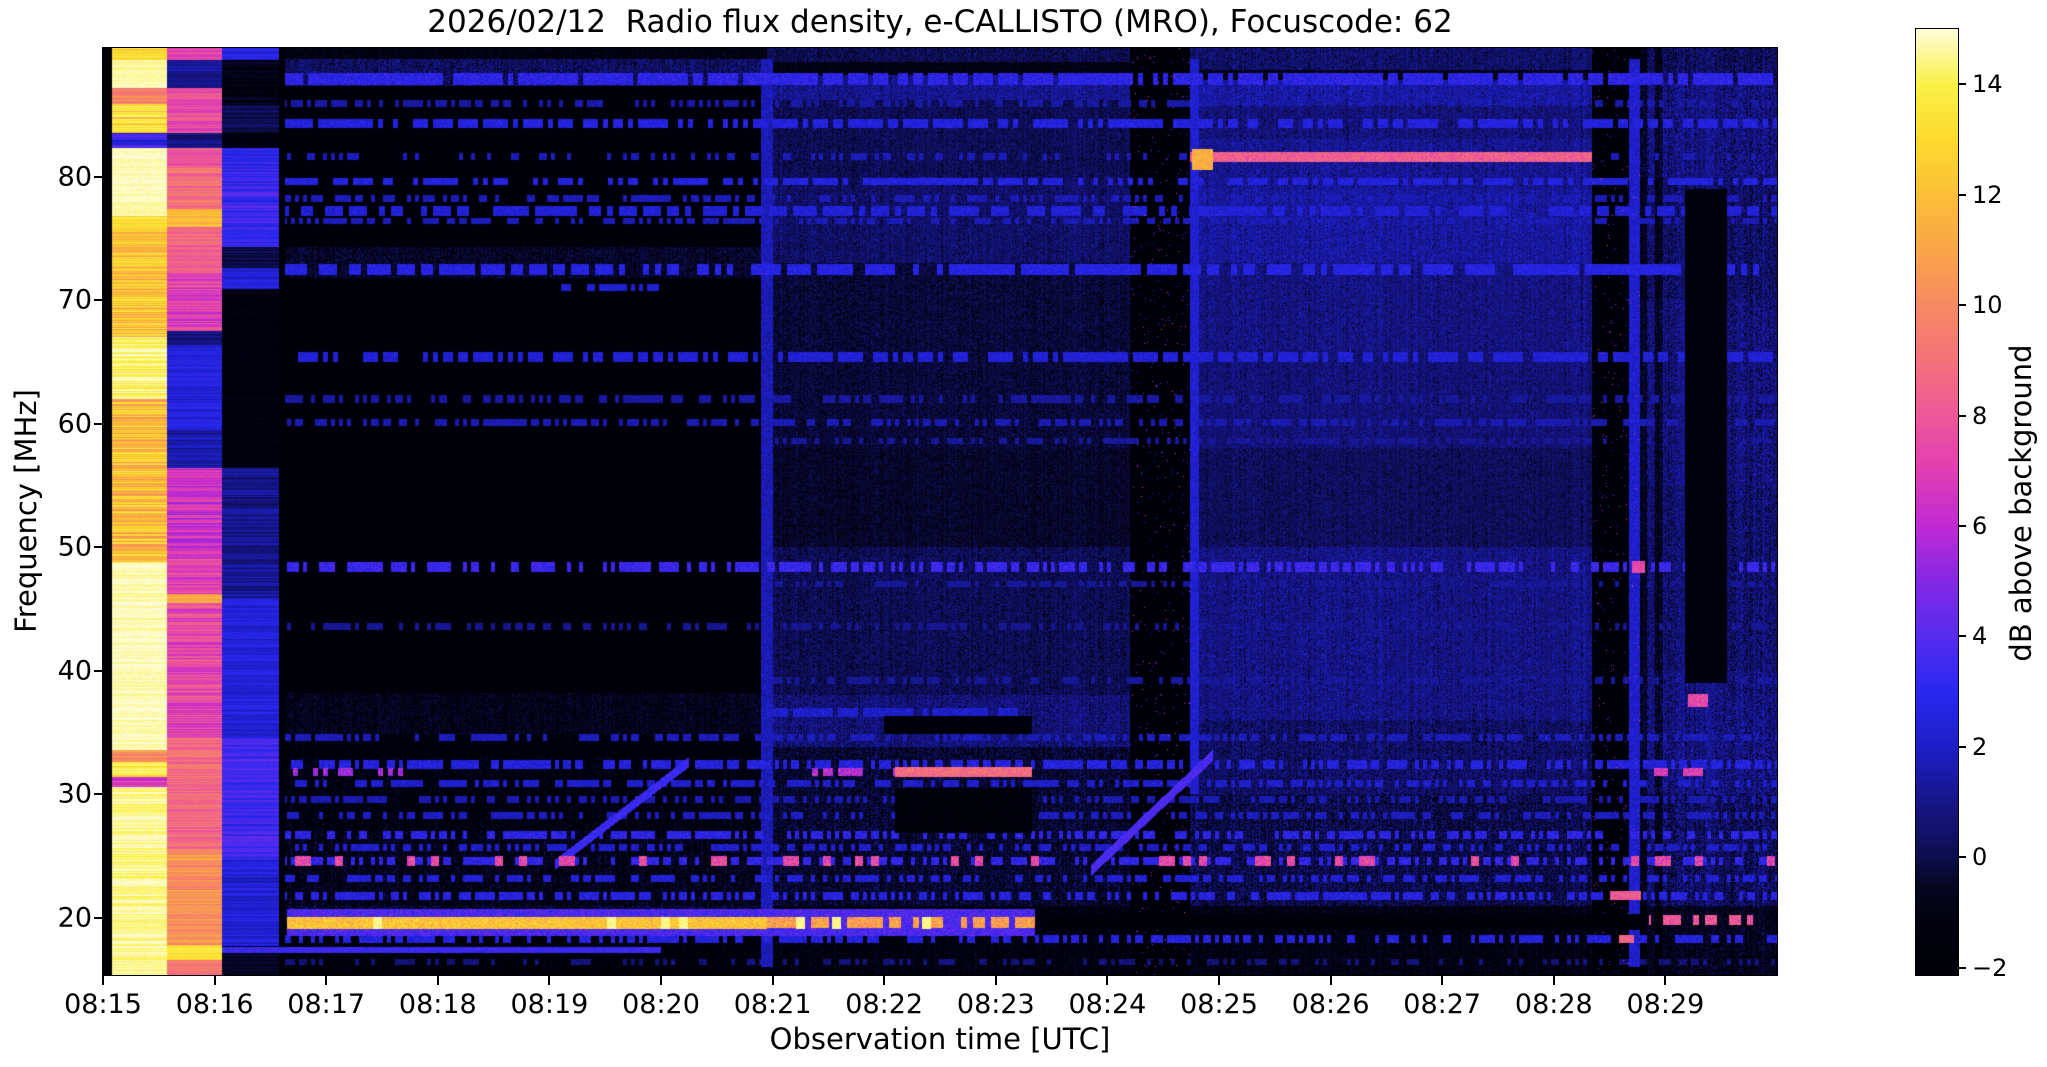 This screenshot has width=2047, height=1067. Describe the element at coordinates (1330, 1004) in the screenshot. I see `x-tick-label: 08:26` at that location.